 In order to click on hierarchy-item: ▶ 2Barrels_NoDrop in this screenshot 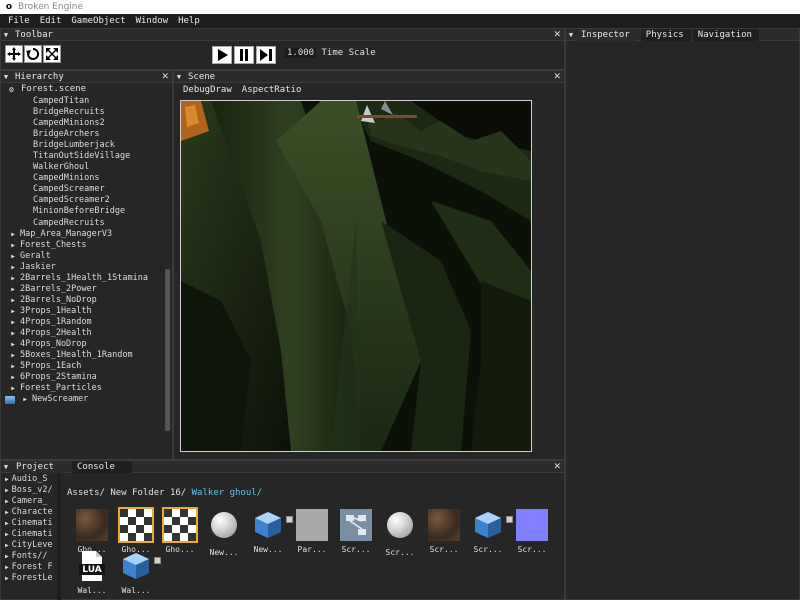, I will do `click(83, 300)`.